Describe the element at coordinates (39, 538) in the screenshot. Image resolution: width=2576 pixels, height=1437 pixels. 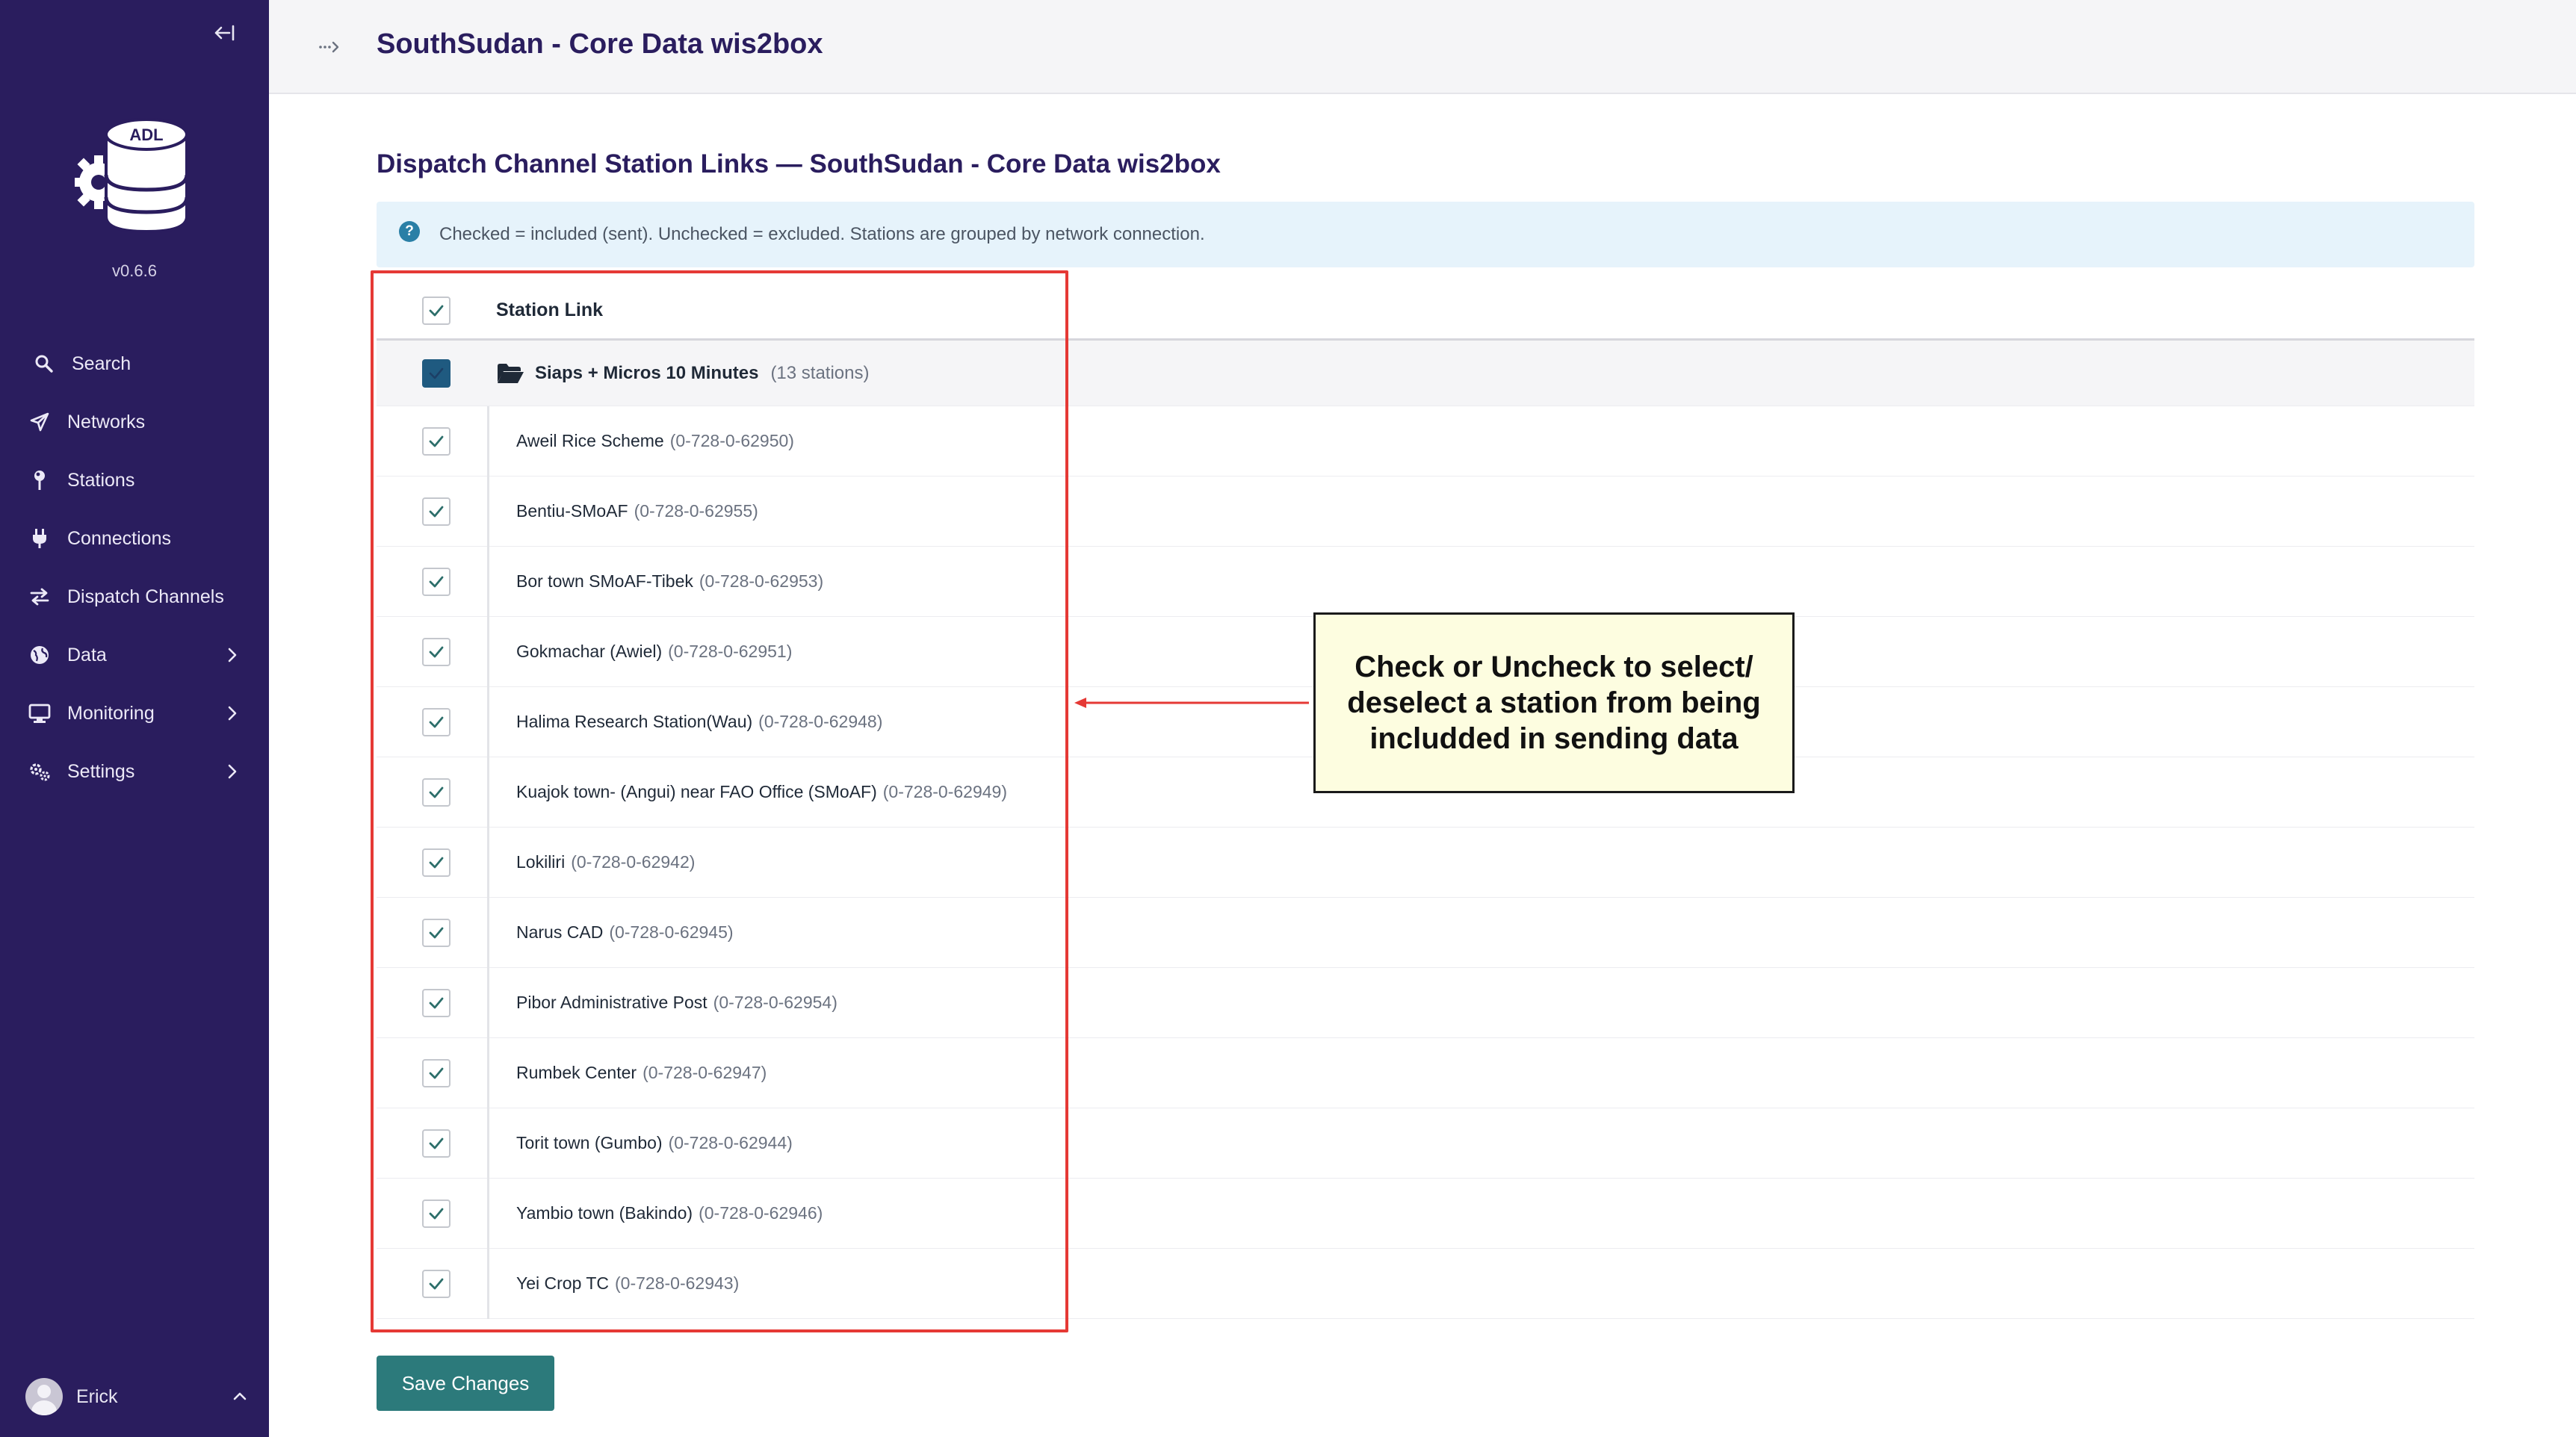
I see `plug-icon` at that location.